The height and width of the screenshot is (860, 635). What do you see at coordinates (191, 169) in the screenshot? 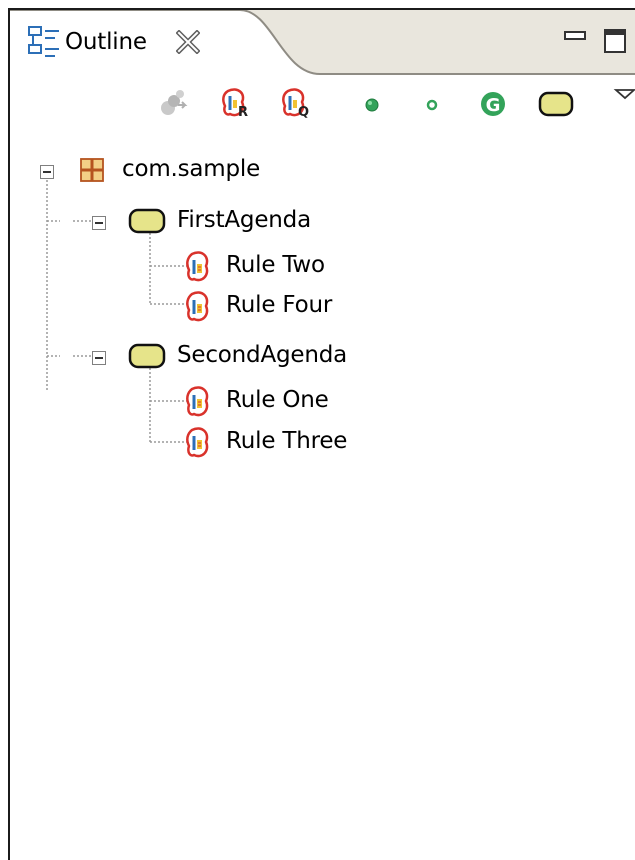
I see `package-label: com.sample` at bounding box center [191, 169].